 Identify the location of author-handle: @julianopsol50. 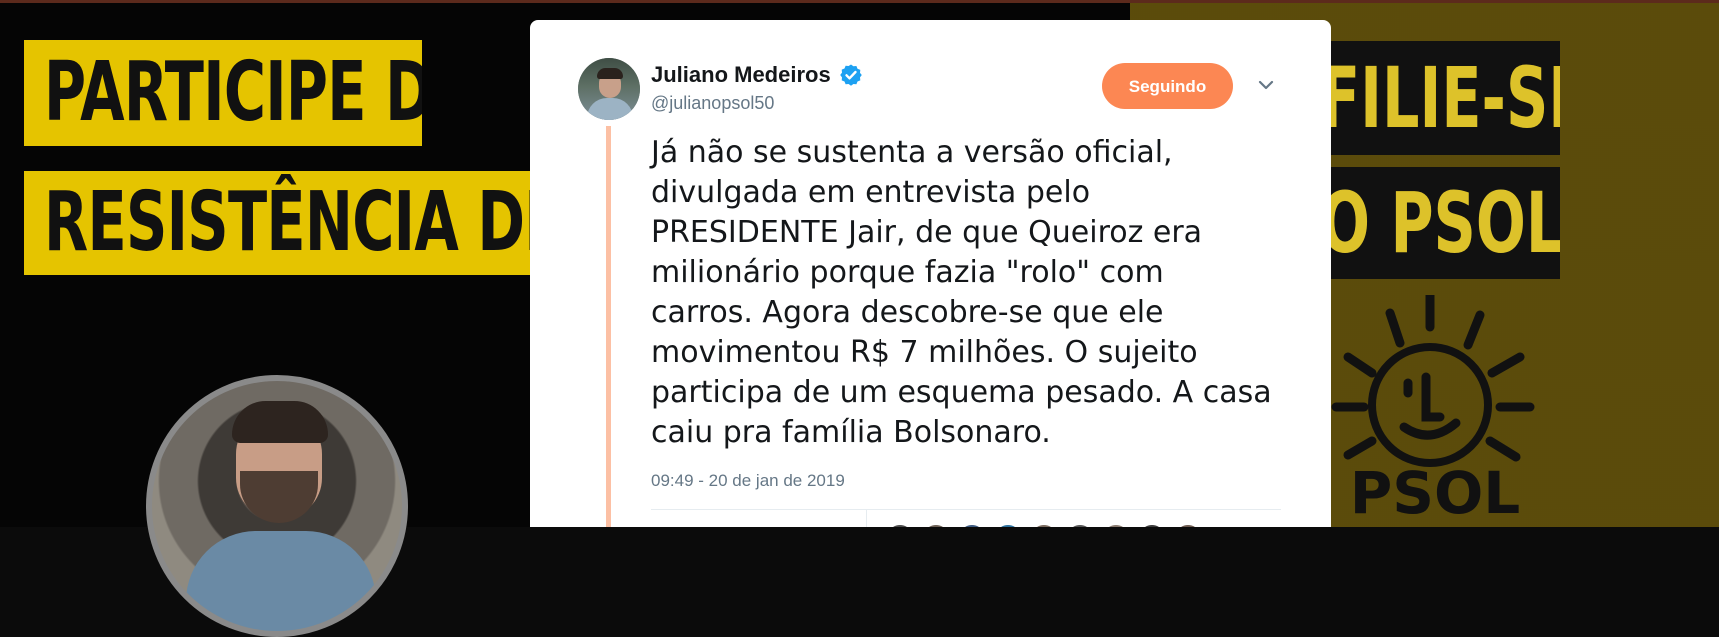
(712, 103).